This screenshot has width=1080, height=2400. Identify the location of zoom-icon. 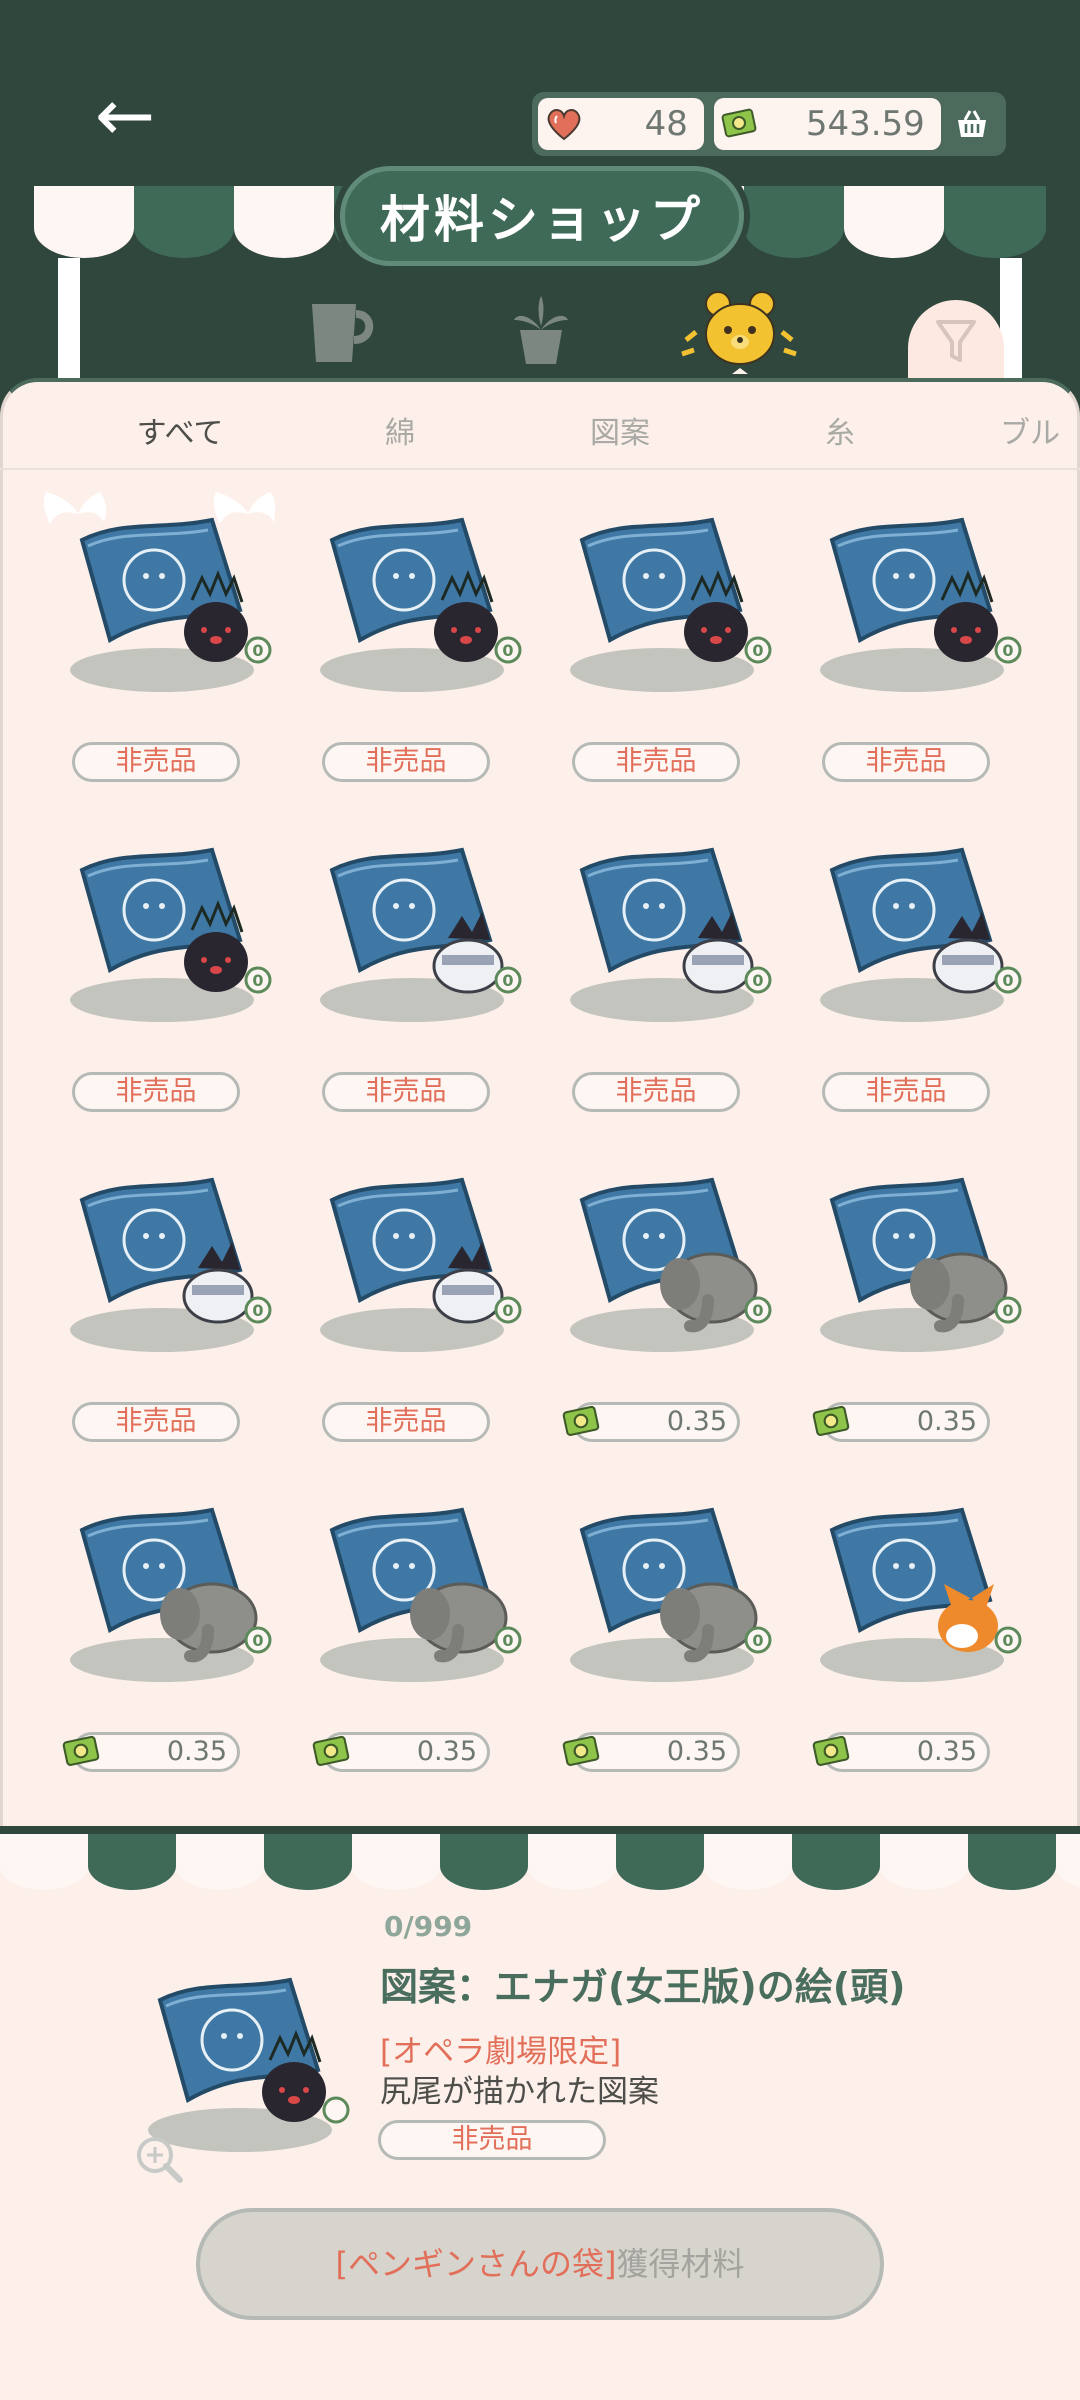
(159, 2159).